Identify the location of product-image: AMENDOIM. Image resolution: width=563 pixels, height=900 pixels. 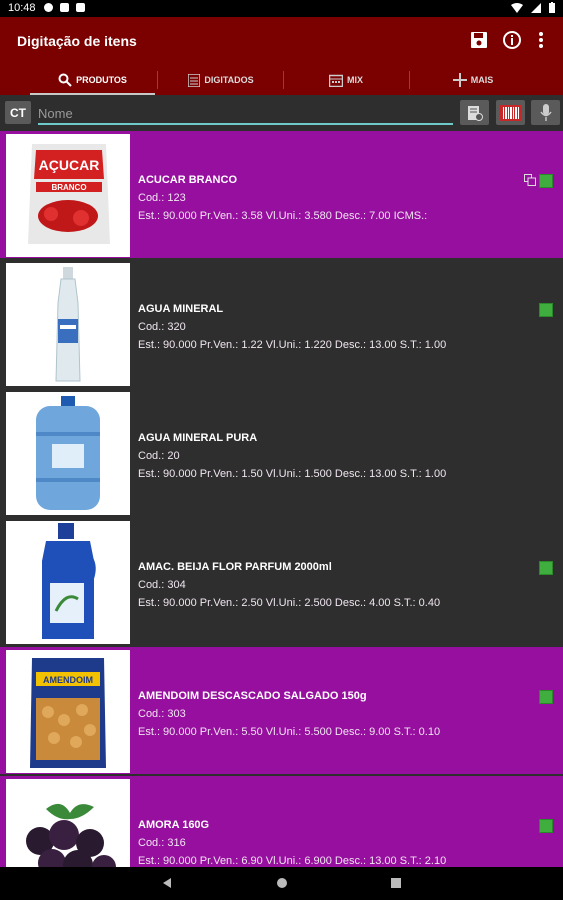
(68, 711).